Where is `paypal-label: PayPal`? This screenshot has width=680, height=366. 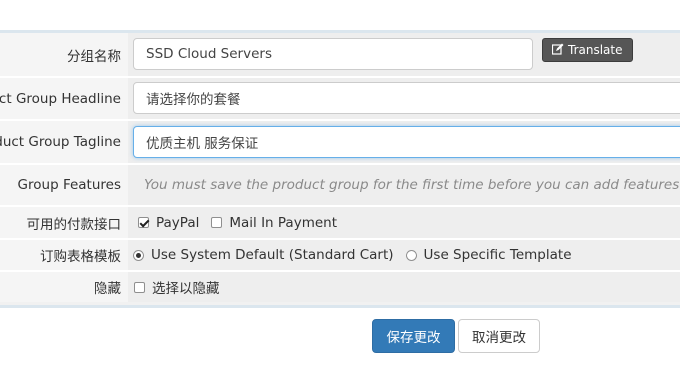
paypal-label: PayPal is located at coordinates (178, 222).